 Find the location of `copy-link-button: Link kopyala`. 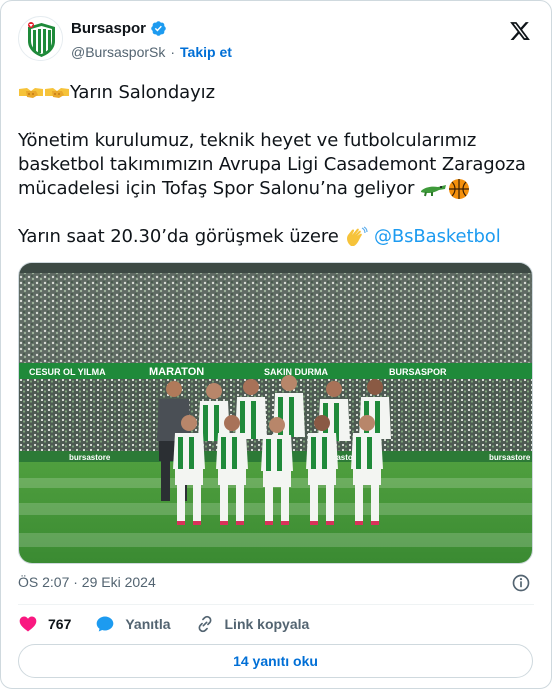

copy-link-button: Link kopyala is located at coordinates (252, 624).